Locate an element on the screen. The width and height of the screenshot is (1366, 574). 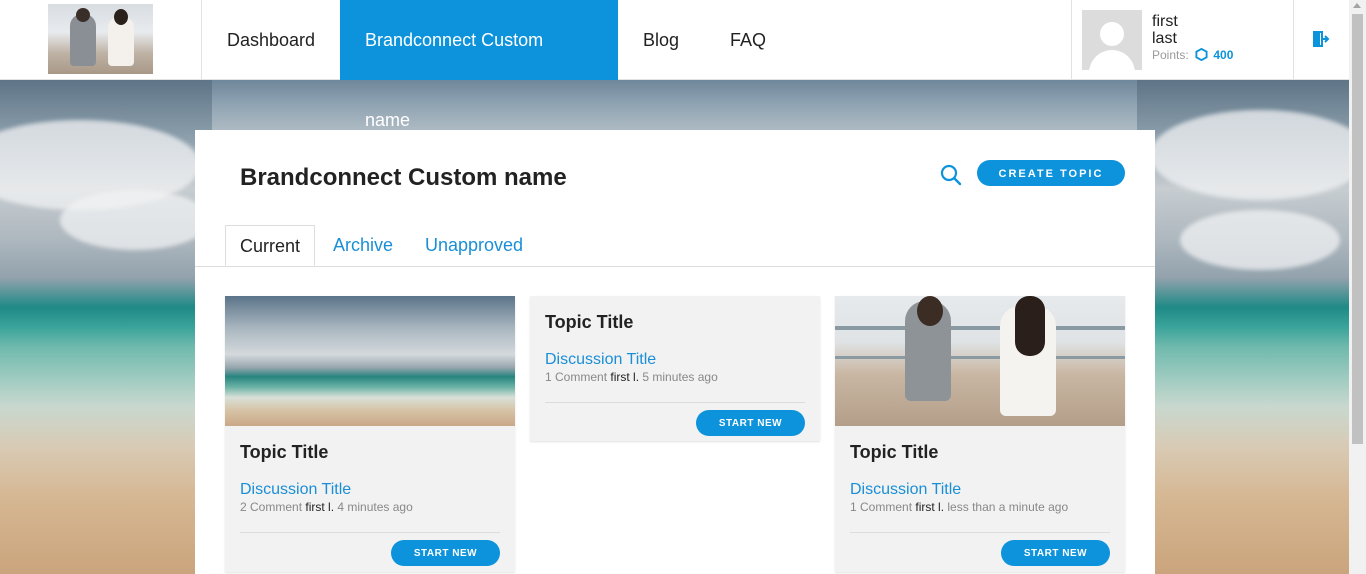
nav-blog: Blog is located at coordinates (661, 40).